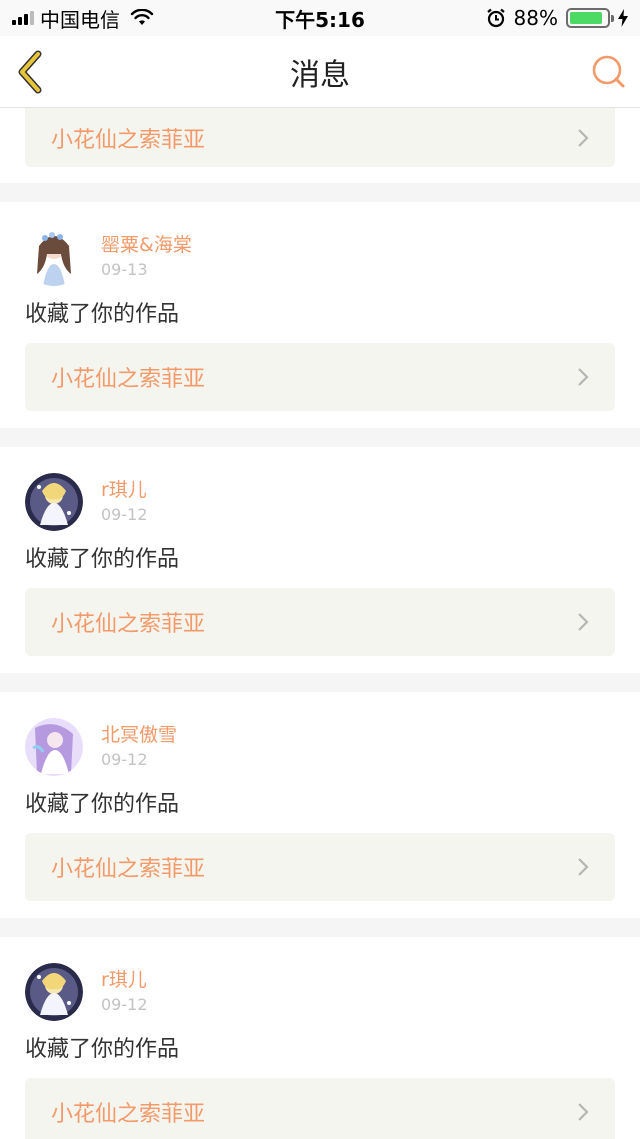  What do you see at coordinates (320, 75) in the screenshot?
I see `page-title: 消息` at bounding box center [320, 75].